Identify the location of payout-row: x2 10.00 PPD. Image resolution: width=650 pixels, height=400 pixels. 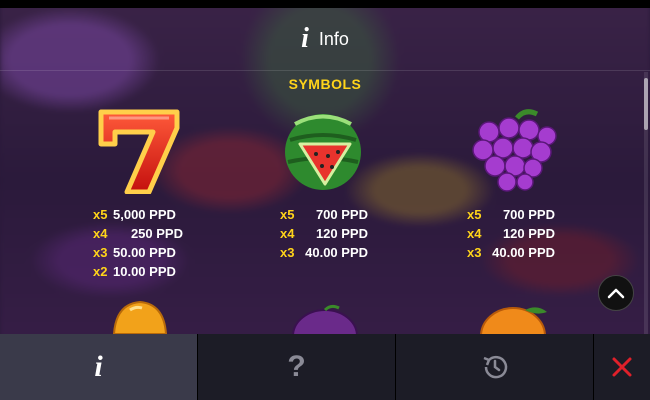
(138, 271).